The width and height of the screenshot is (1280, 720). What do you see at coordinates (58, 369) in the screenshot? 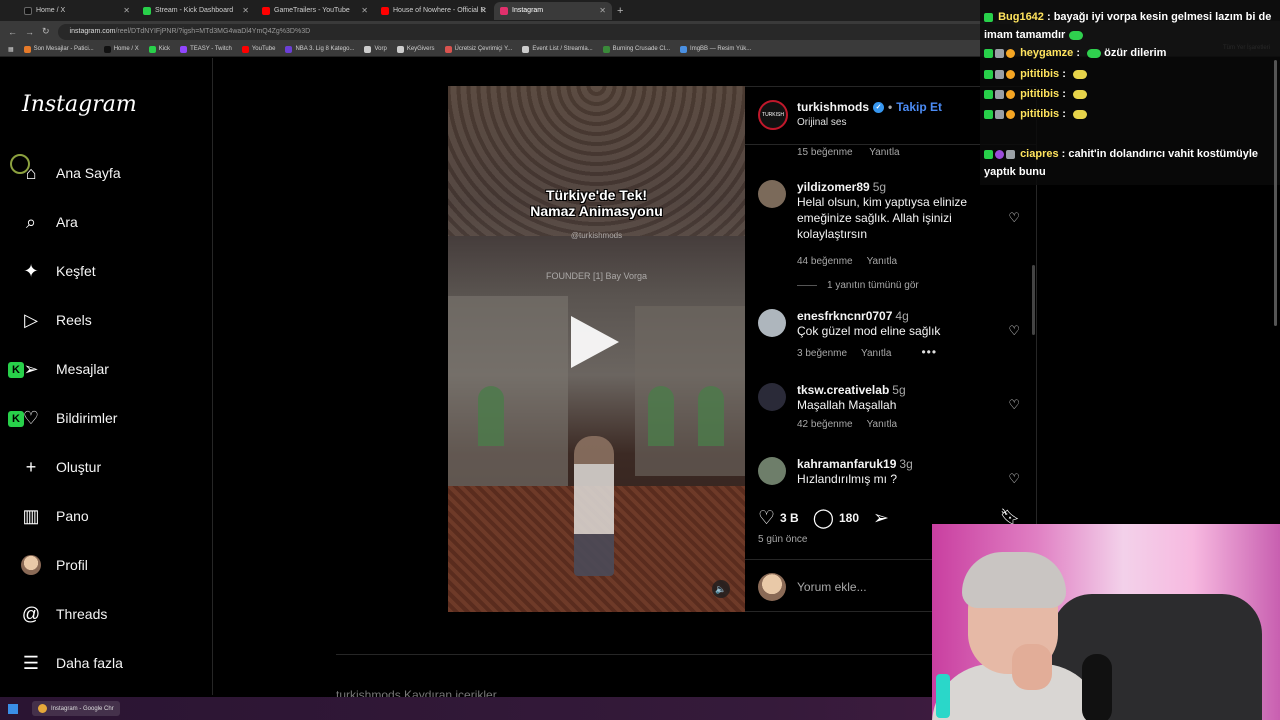
I see `sidebar-item-mesajlar: ➢ K Mesajlar` at bounding box center [58, 369].